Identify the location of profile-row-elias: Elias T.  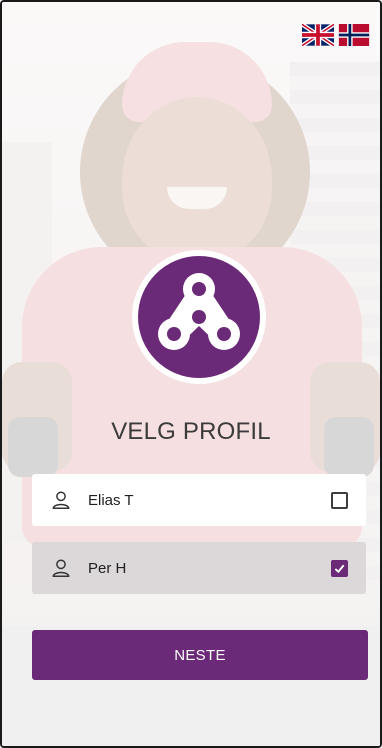
(199, 500).